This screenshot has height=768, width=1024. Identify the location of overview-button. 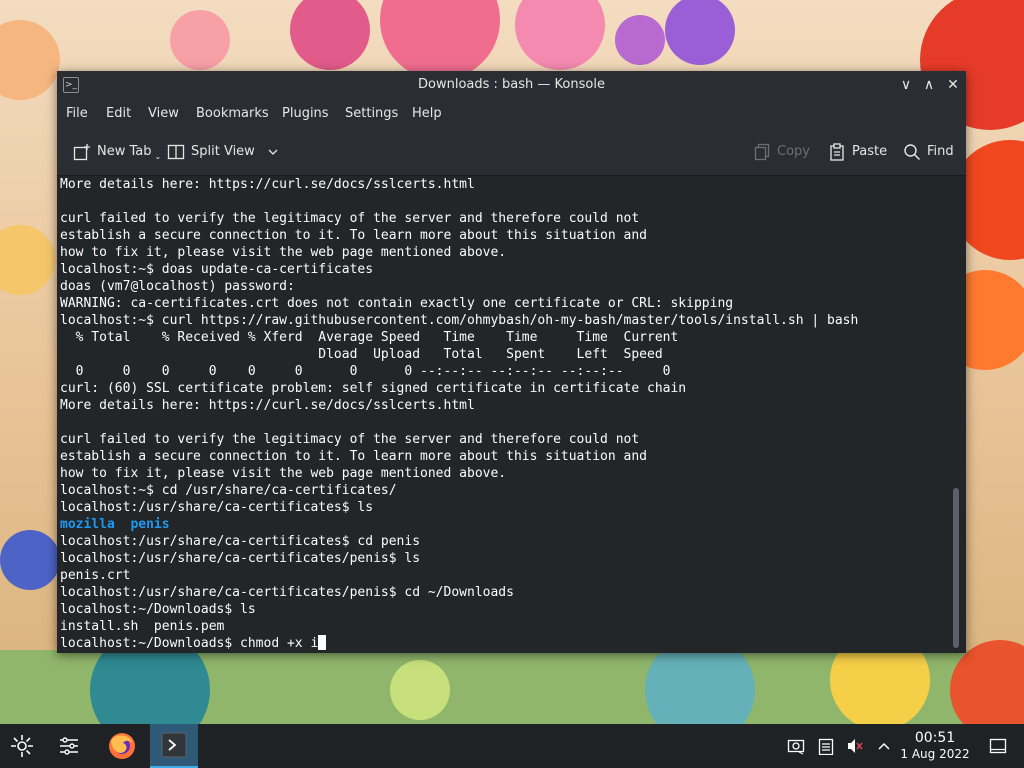
(69, 746).